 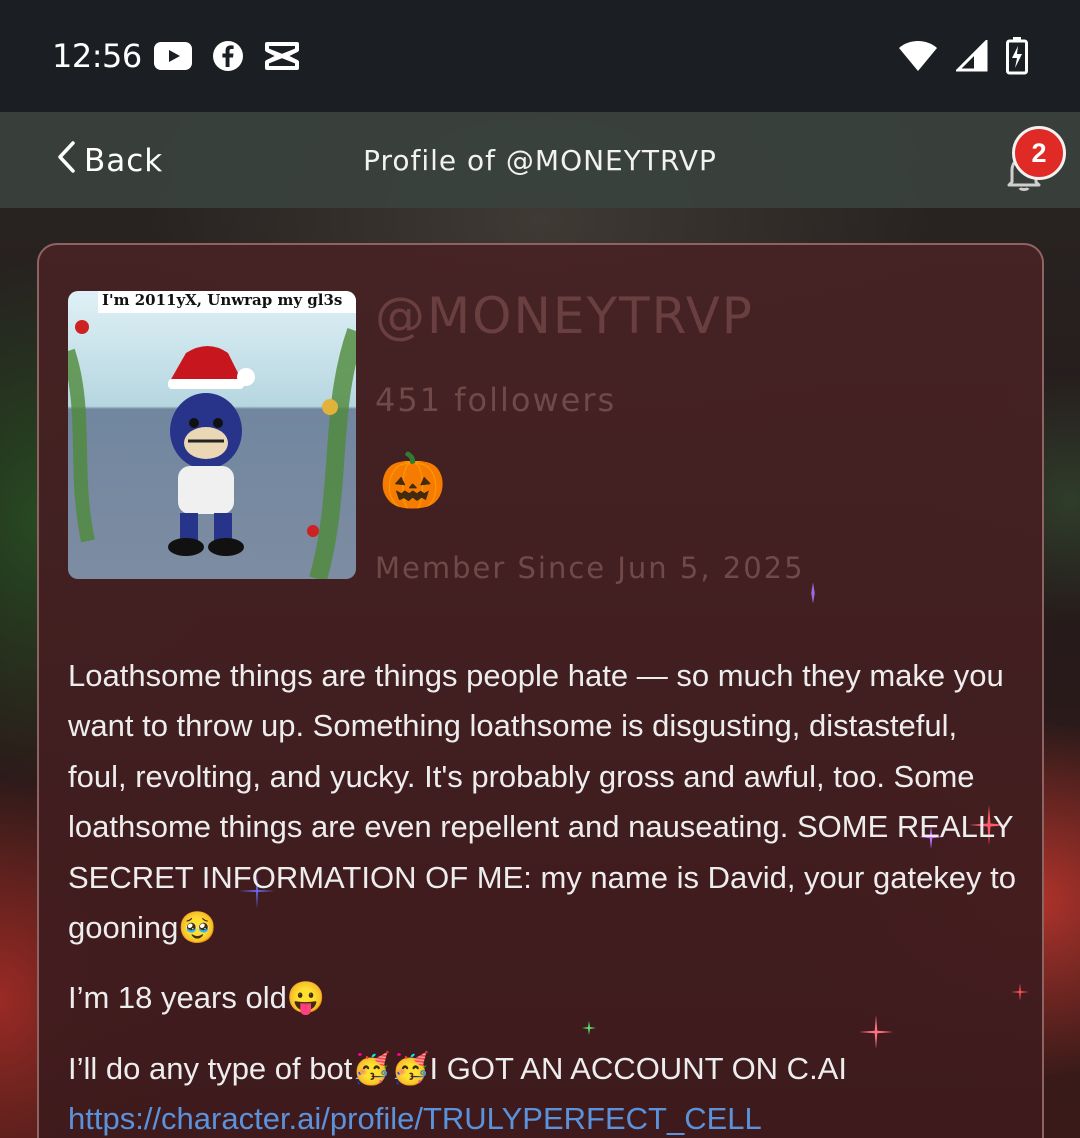 I want to click on top-nav-bar: Back Profile of @MONEYTRVP 2, so click(x=540, y=160).